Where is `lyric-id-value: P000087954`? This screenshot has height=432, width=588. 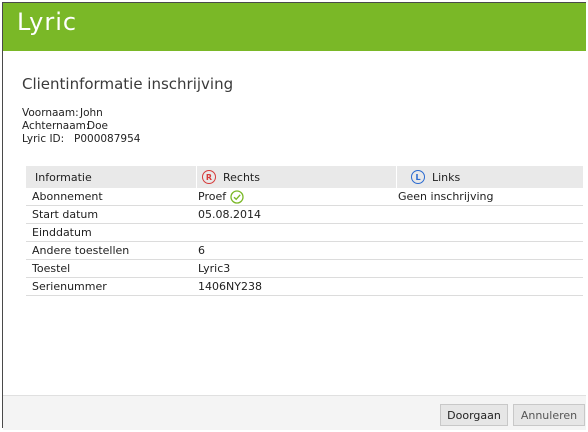 lyric-id-value: P000087954 is located at coordinates (107, 139).